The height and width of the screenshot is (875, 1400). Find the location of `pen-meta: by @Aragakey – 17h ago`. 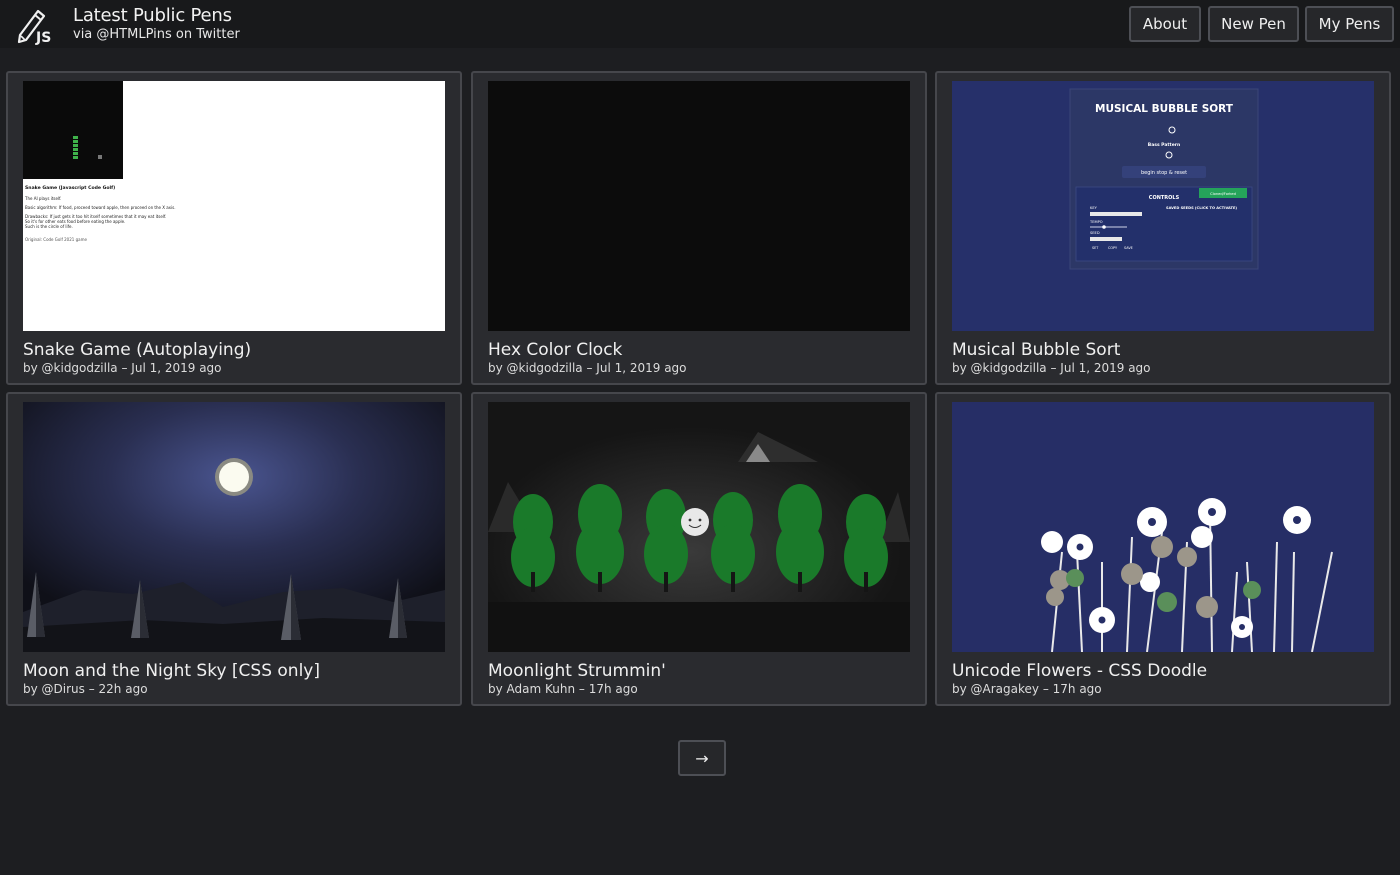

pen-meta: by @Aragakey – 17h ago is located at coordinates (1027, 689).